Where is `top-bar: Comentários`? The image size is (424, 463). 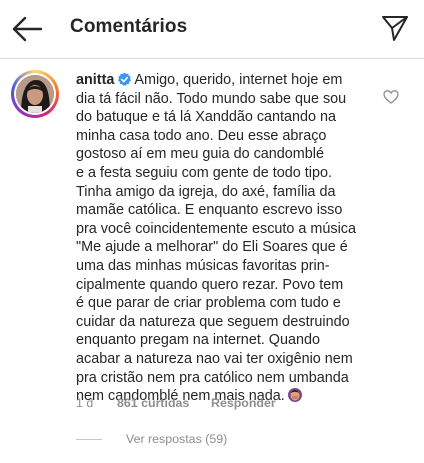
top-bar: Comentários is located at coordinates (212, 29).